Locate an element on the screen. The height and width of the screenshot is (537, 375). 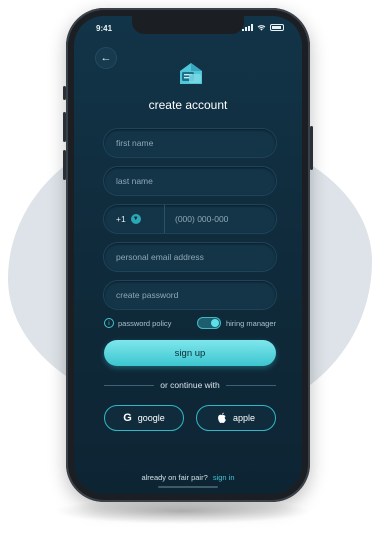
divider-text: or continue with is located at coordinates (190, 385).